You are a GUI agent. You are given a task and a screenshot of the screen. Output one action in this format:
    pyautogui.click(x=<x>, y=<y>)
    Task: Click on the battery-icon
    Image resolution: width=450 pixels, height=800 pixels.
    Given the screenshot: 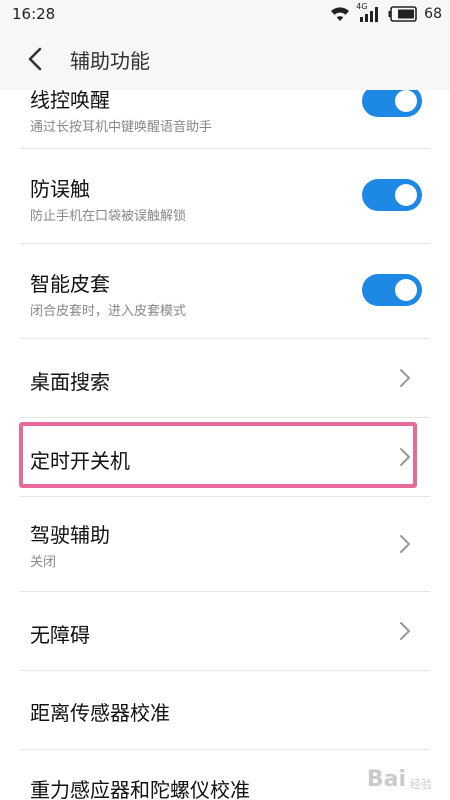 What is the action you would take?
    pyautogui.click(x=403, y=14)
    